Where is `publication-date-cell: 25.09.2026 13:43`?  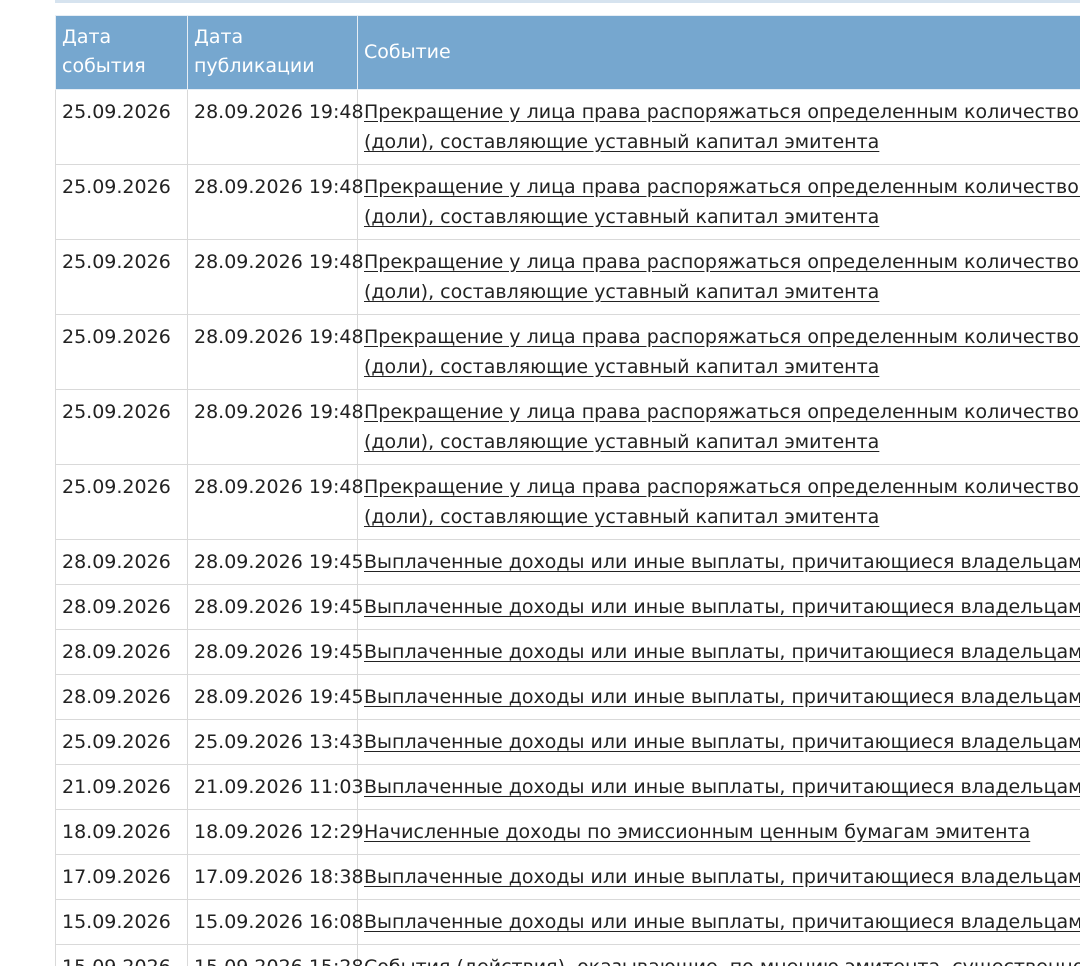
publication-date-cell: 25.09.2026 13:43 is located at coordinates (275, 742).